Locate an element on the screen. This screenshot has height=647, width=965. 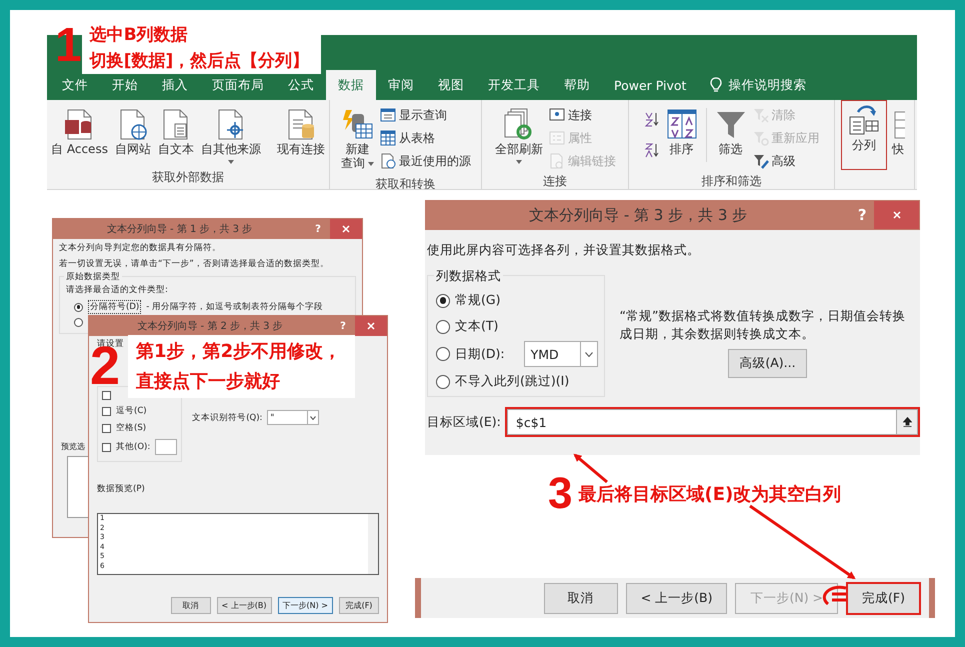
ribbon-button: 自网站 is located at coordinates (133, 132).